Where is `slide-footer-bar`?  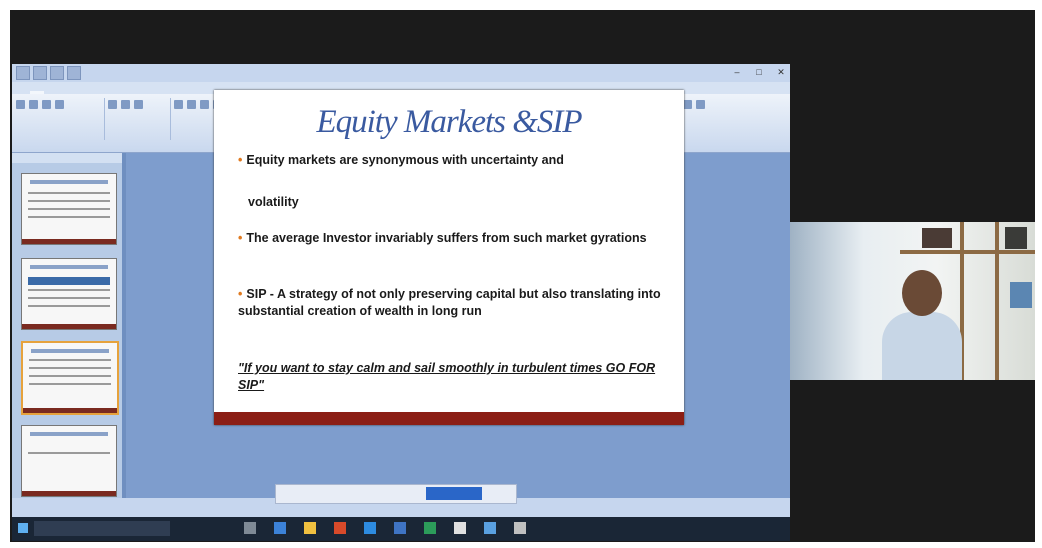
slide-footer-bar is located at coordinates (449, 418).